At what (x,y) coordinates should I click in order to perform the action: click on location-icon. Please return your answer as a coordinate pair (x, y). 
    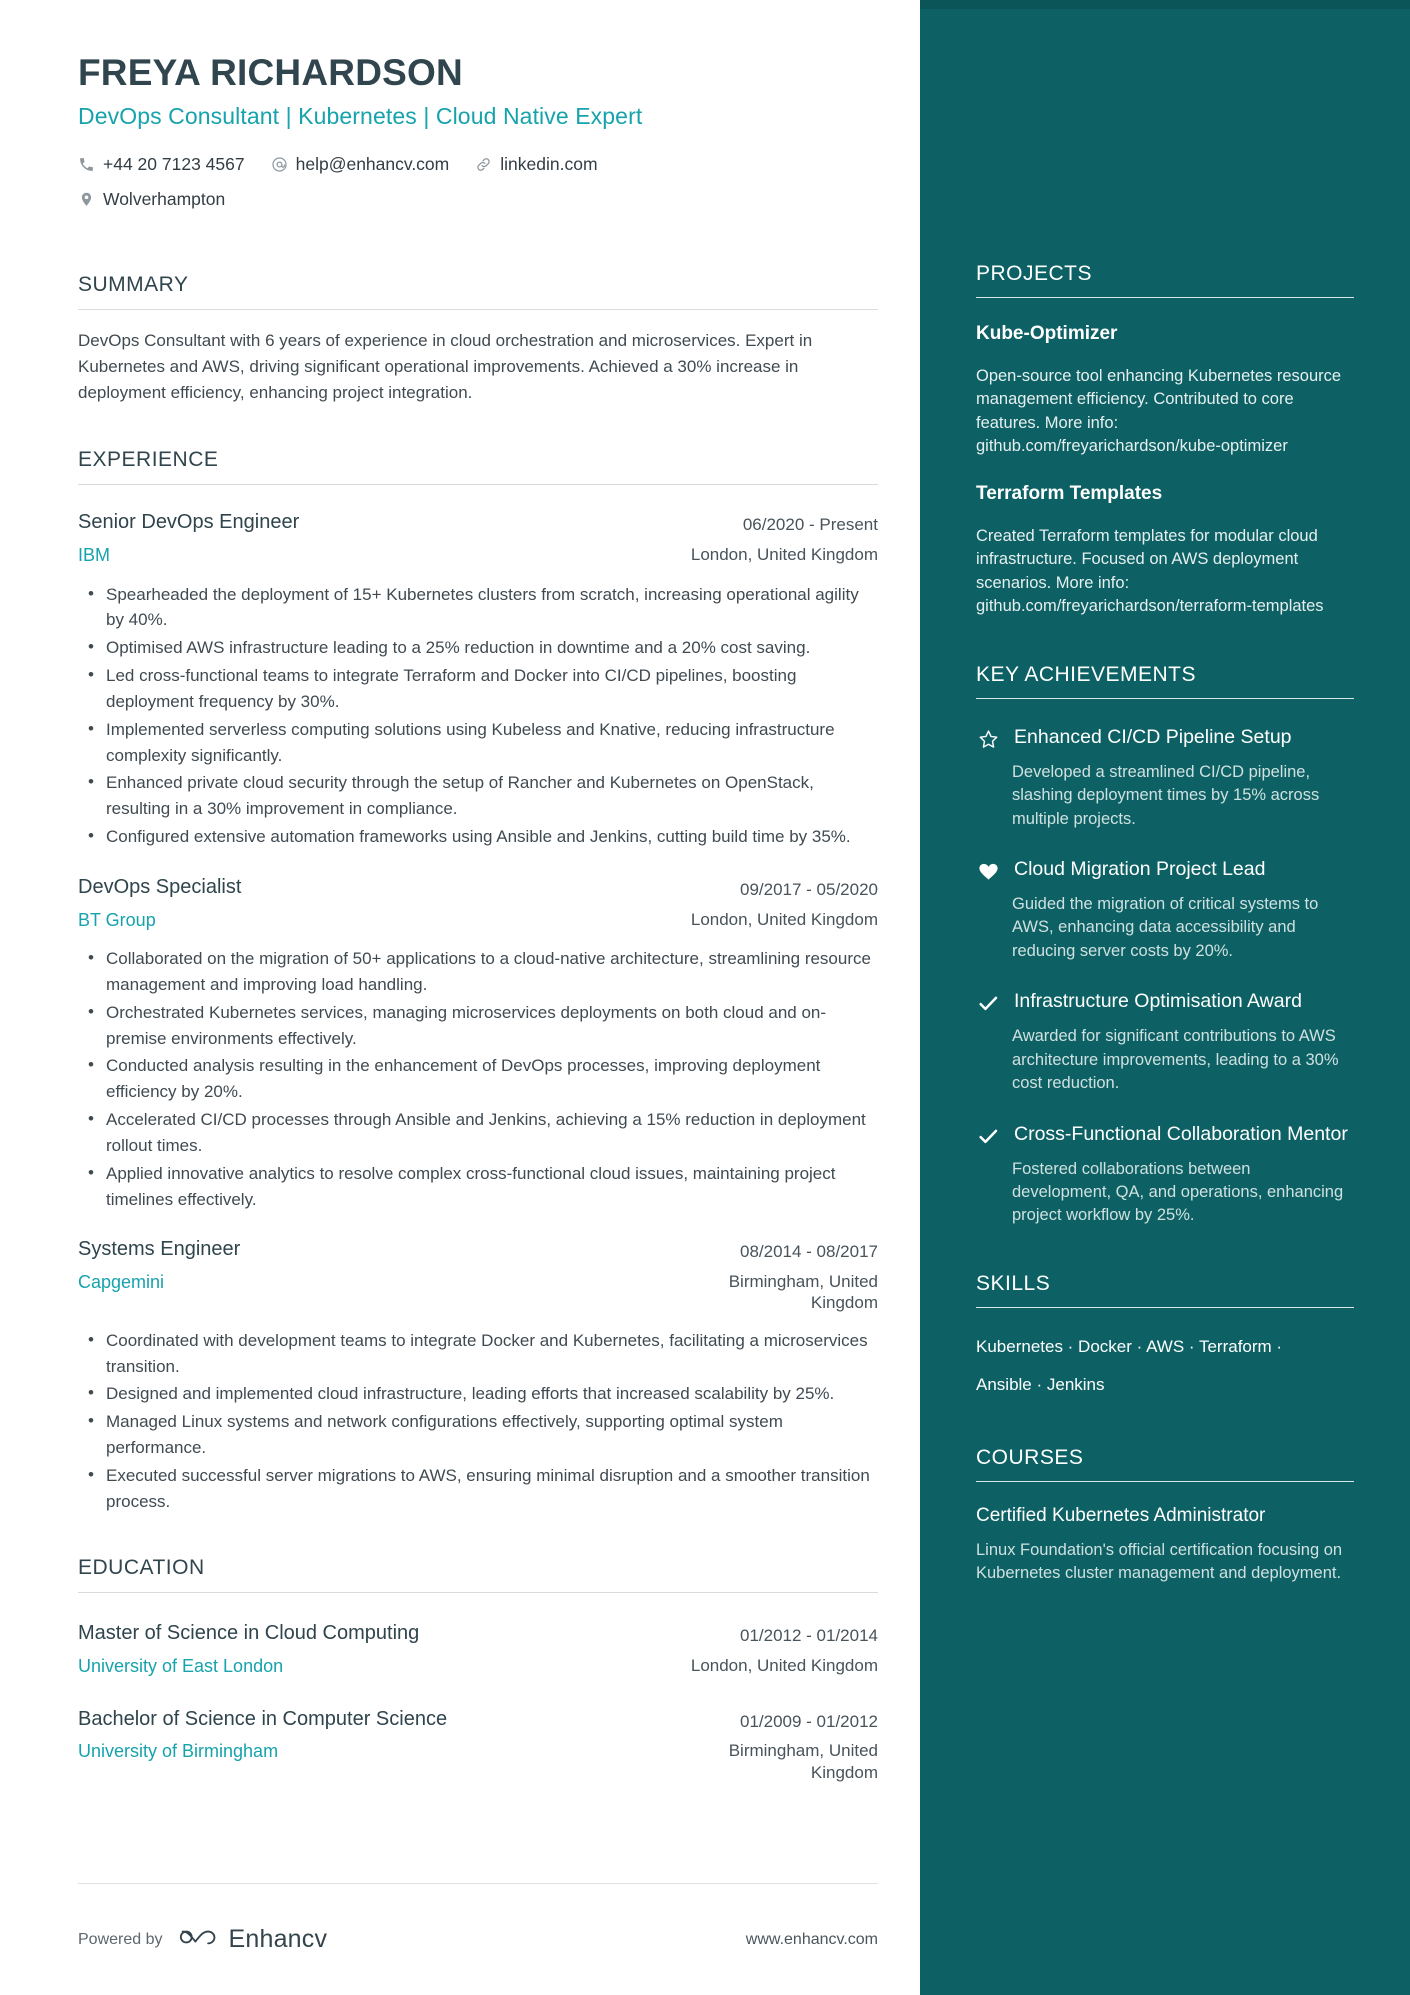
    Looking at the image, I should click on (86, 199).